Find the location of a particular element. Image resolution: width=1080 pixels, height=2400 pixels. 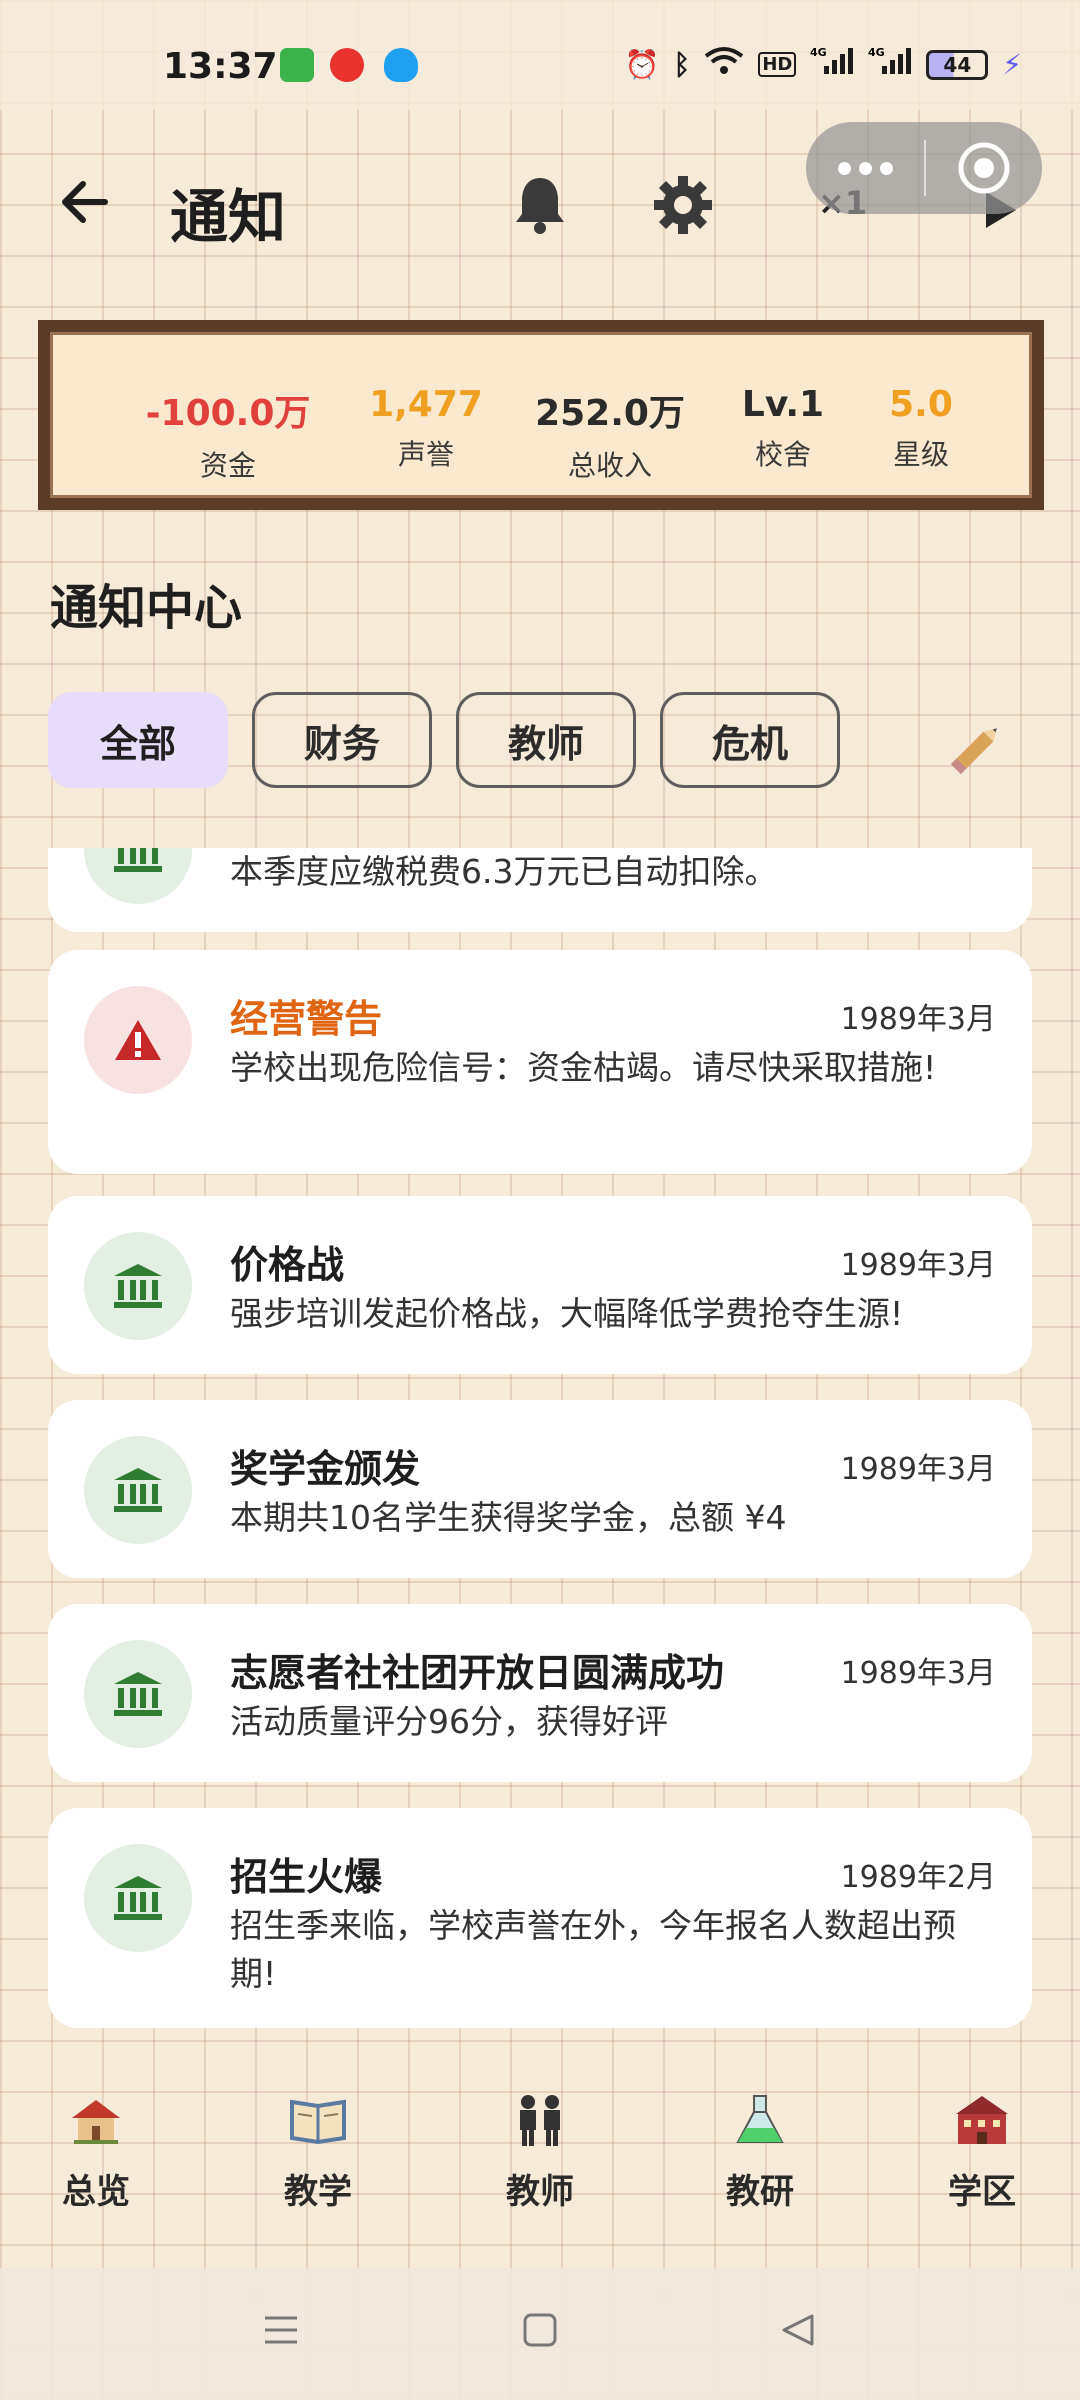

stat-label: 声誉 is located at coordinates (425, 454).